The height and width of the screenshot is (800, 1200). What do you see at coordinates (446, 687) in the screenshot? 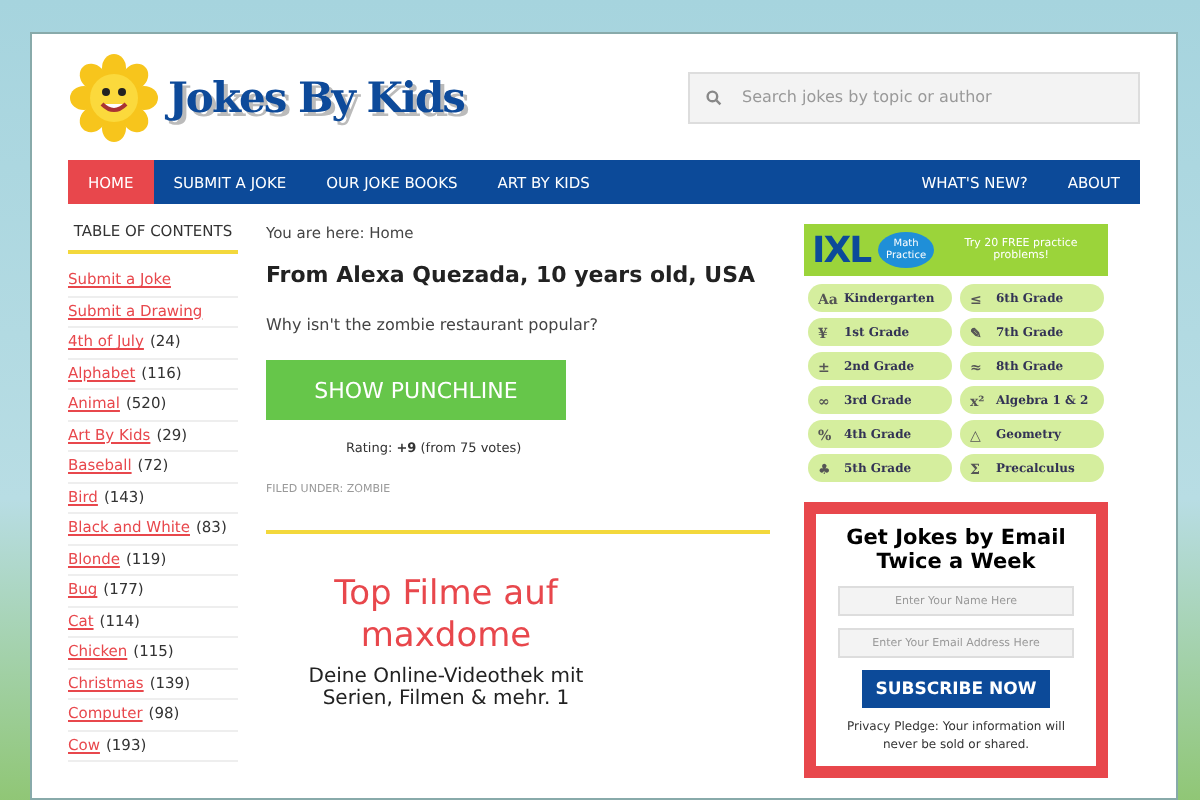
I see `ad-text: Deine Online-Videothek mit Serien, Filmen & mehr. 1` at bounding box center [446, 687].